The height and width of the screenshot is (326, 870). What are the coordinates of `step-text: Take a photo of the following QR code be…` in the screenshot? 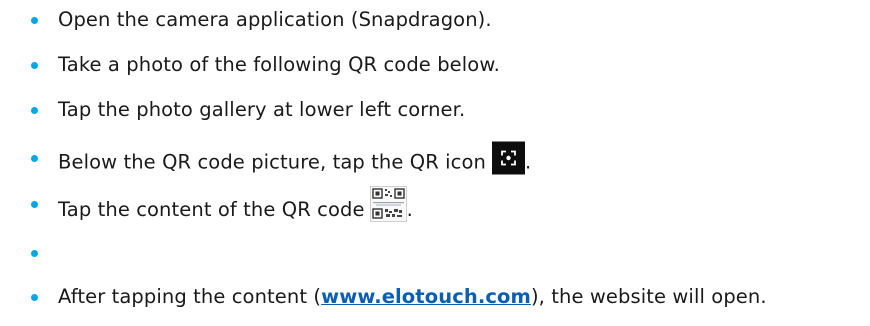 It's located at (279, 64).